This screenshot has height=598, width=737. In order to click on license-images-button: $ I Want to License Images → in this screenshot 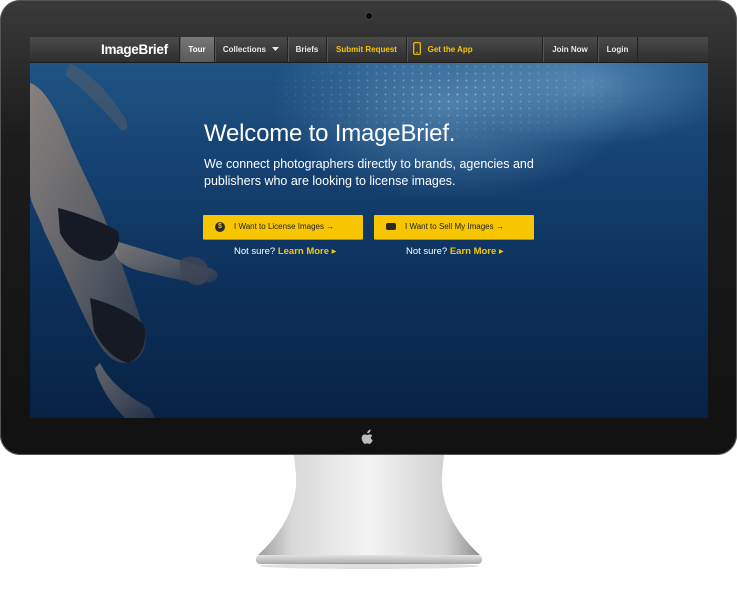, I will do `click(283, 227)`.